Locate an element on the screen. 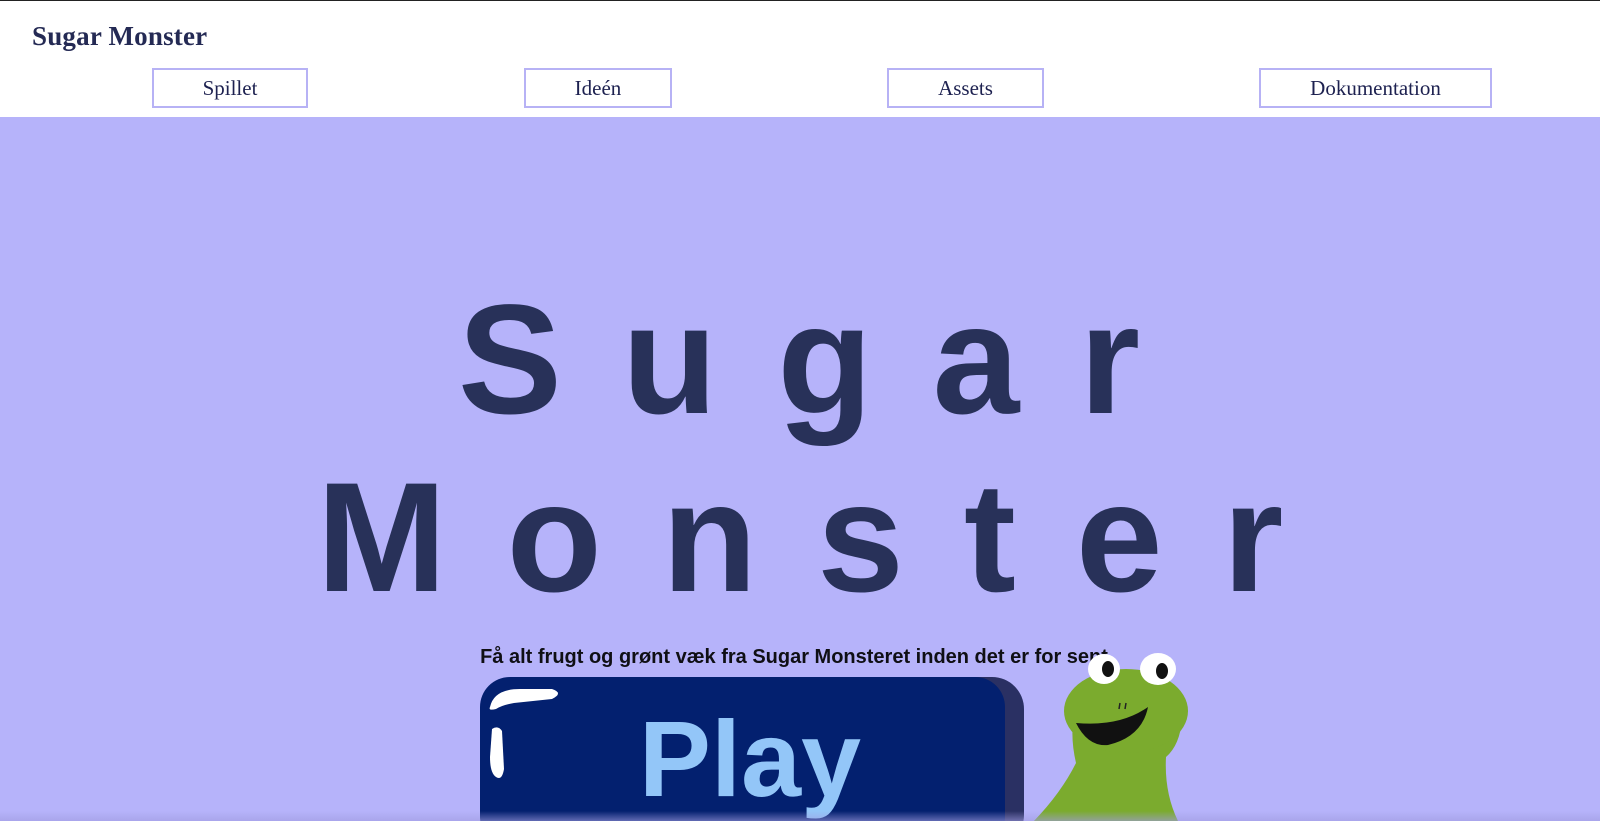 This screenshot has height=821, width=1600. play-button: Play is located at coordinates (752, 749).